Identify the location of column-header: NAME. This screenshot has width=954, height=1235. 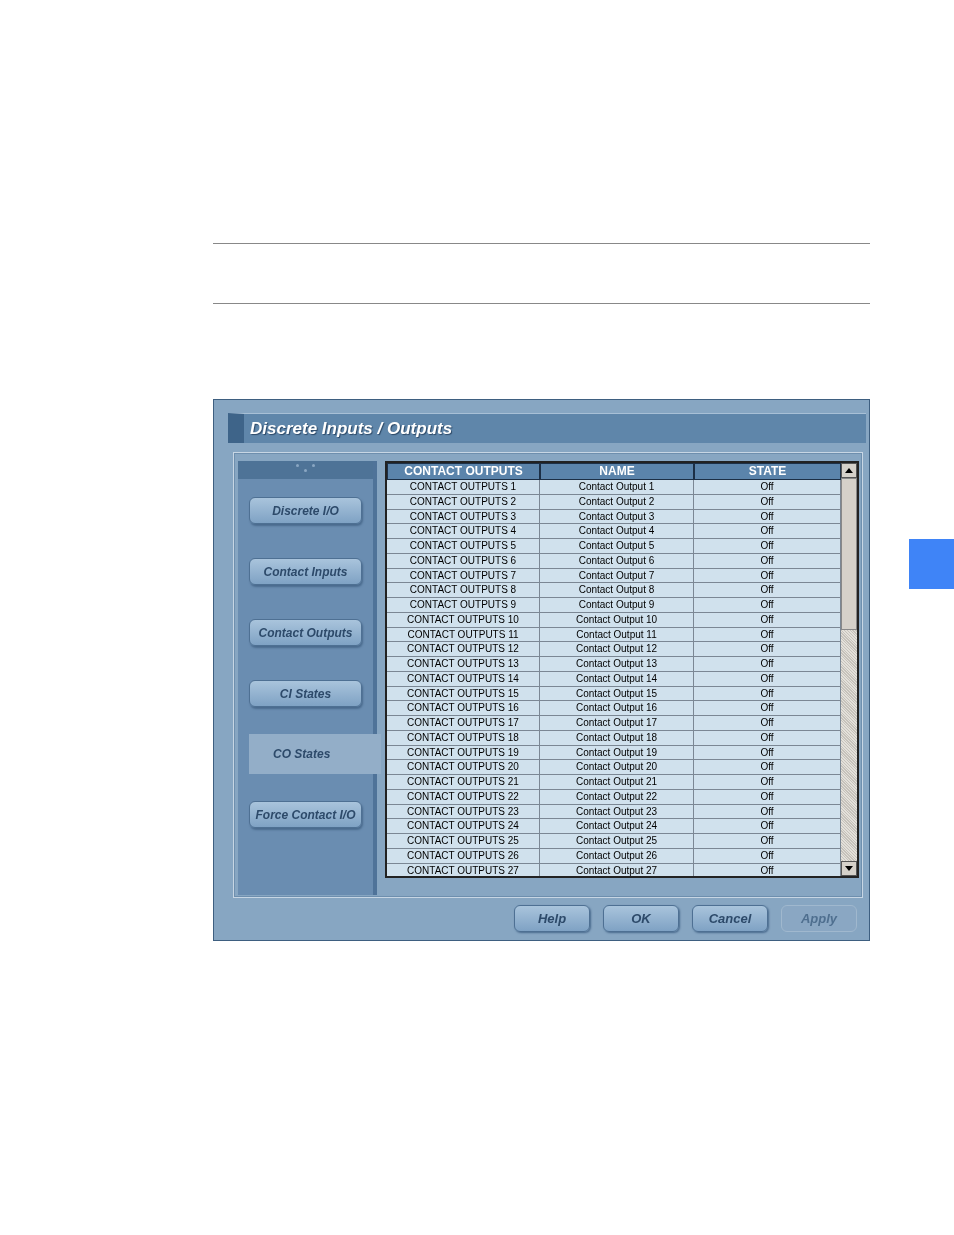
(617, 471).